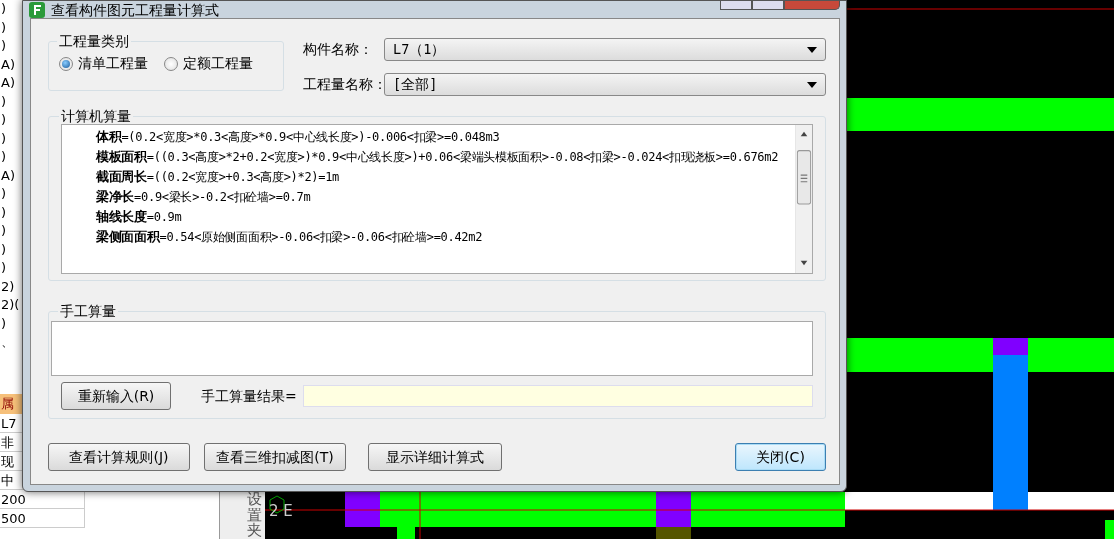 The width and height of the screenshot is (1114, 539). What do you see at coordinates (10, 305) in the screenshot?
I see `list-item: 2)(` at bounding box center [10, 305].